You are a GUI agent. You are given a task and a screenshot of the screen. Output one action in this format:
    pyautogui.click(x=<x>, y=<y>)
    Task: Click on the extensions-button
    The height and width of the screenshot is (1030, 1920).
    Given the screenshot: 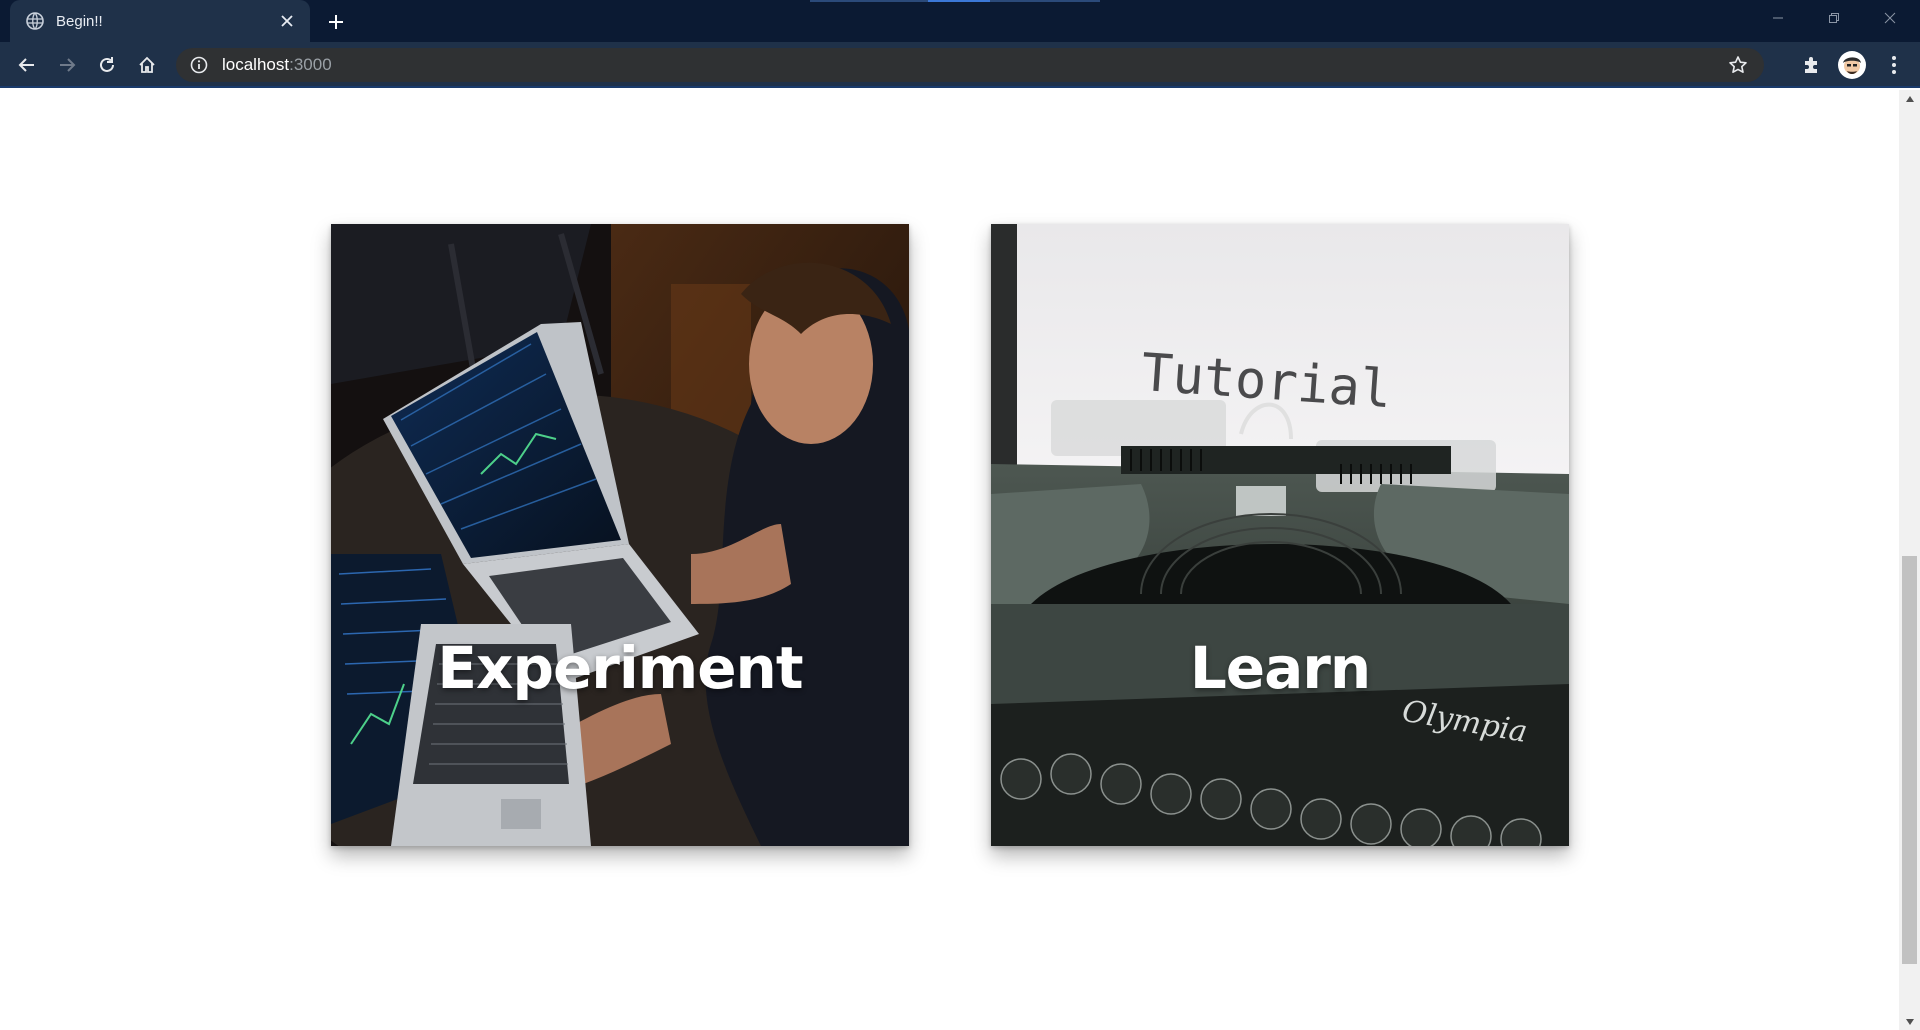 What is the action you would take?
    pyautogui.click(x=1812, y=65)
    